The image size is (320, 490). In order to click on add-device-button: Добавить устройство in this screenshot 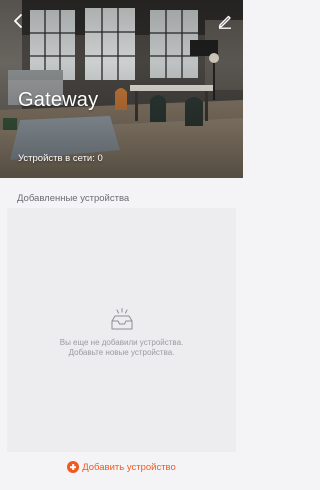, I will do `click(121, 467)`.